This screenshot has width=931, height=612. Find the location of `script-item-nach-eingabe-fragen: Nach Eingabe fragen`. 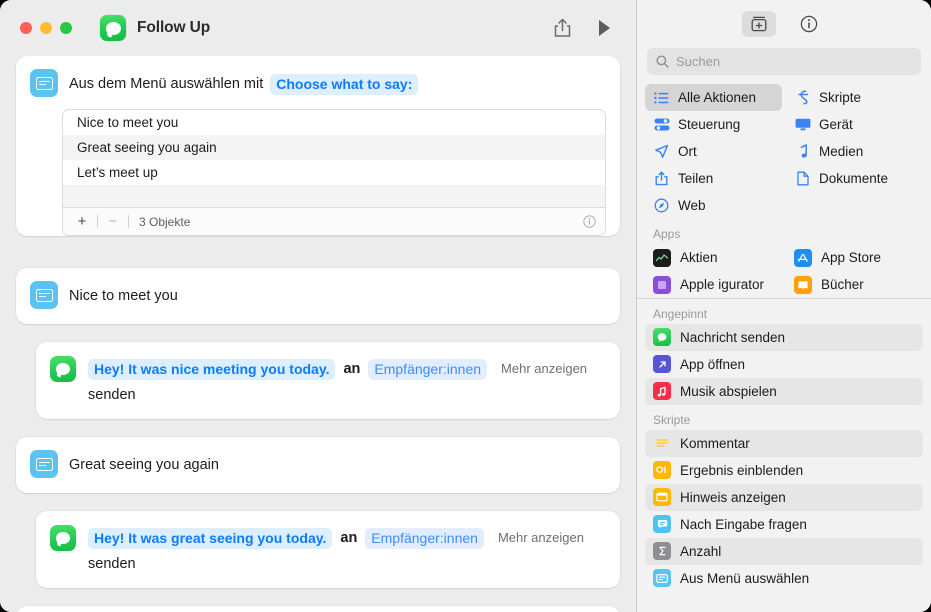

script-item-nach-eingabe-fragen: Nach Eingabe fragen is located at coordinates (784, 524).